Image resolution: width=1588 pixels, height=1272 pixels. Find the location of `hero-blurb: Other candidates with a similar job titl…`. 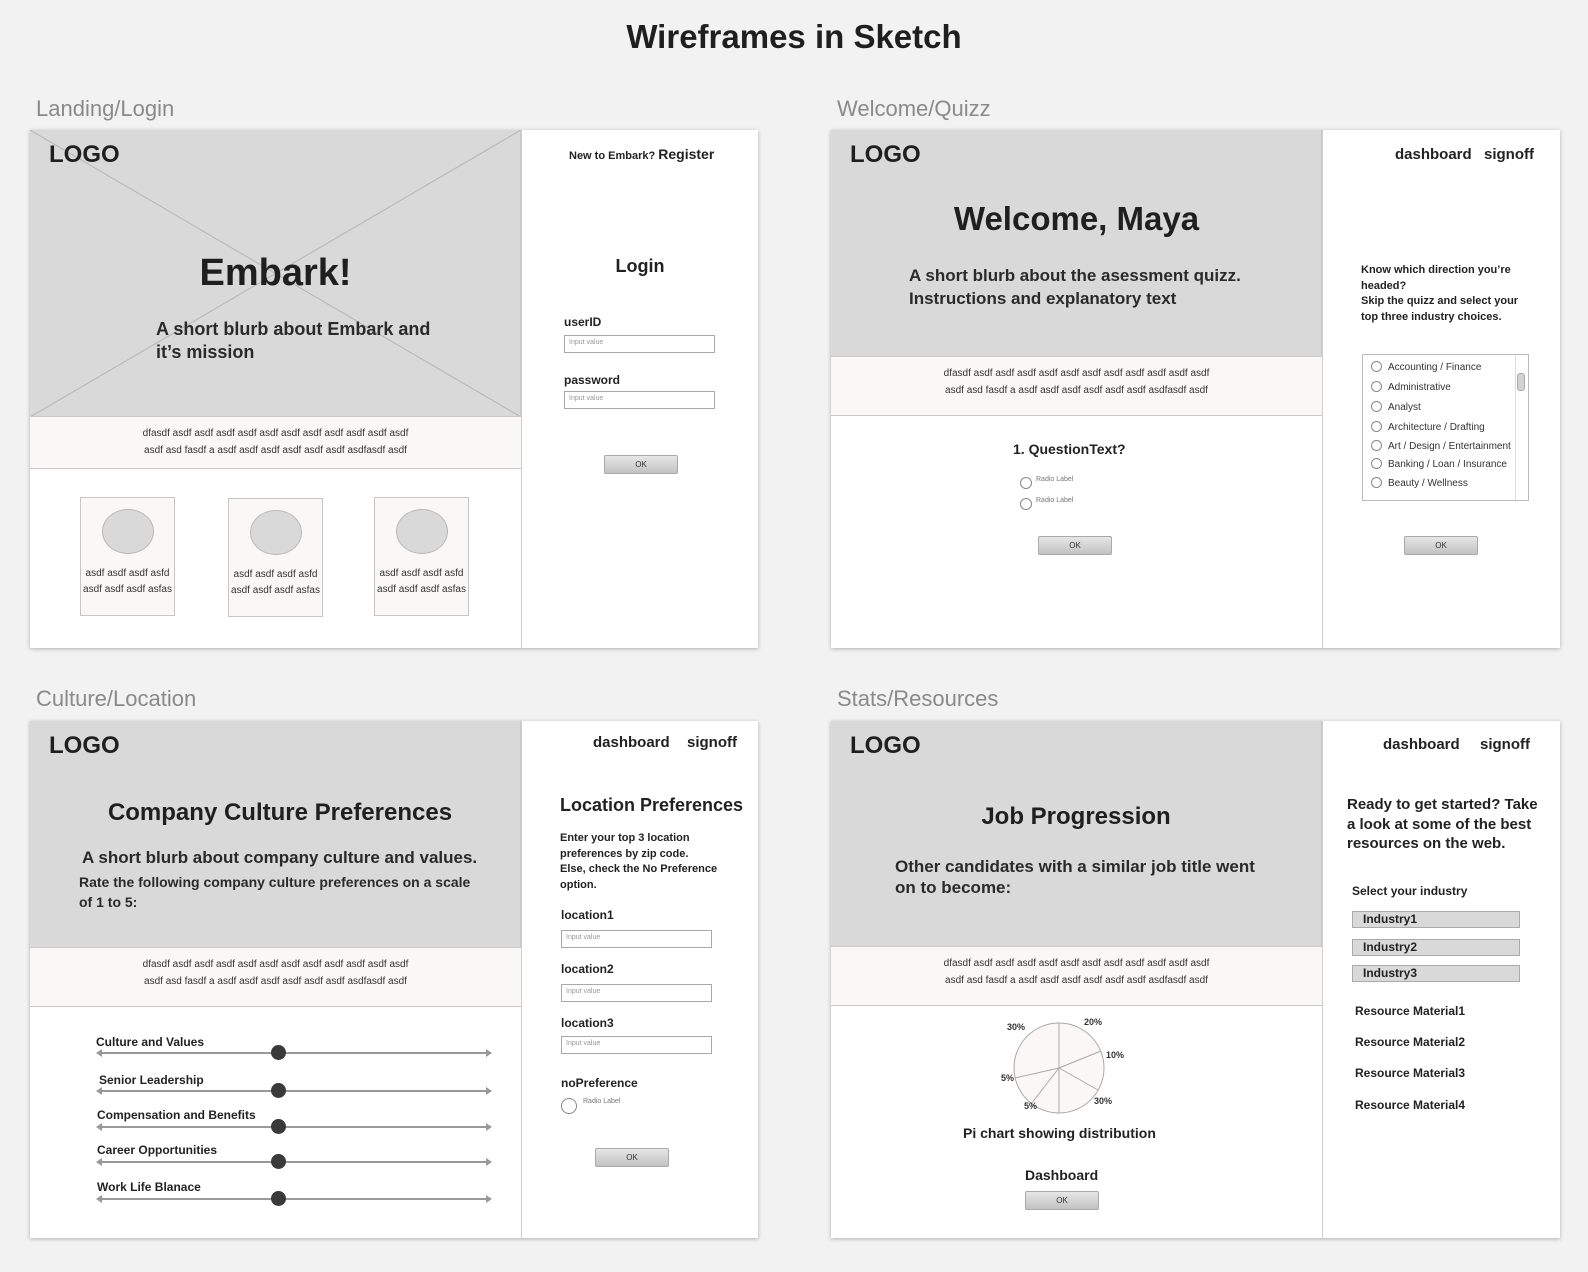

hero-blurb: Other candidates with a similar job titl… is located at coordinates (1075, 877).